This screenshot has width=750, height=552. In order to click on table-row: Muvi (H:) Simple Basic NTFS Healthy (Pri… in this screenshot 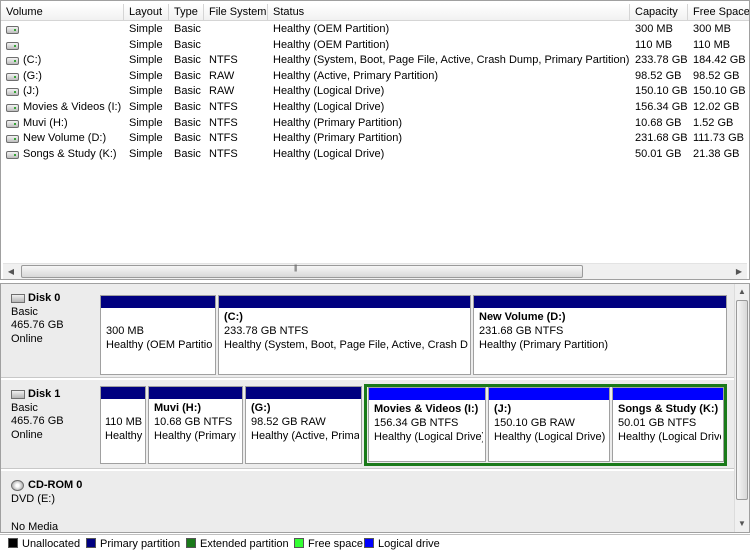, I will do `click(375, 124)`.